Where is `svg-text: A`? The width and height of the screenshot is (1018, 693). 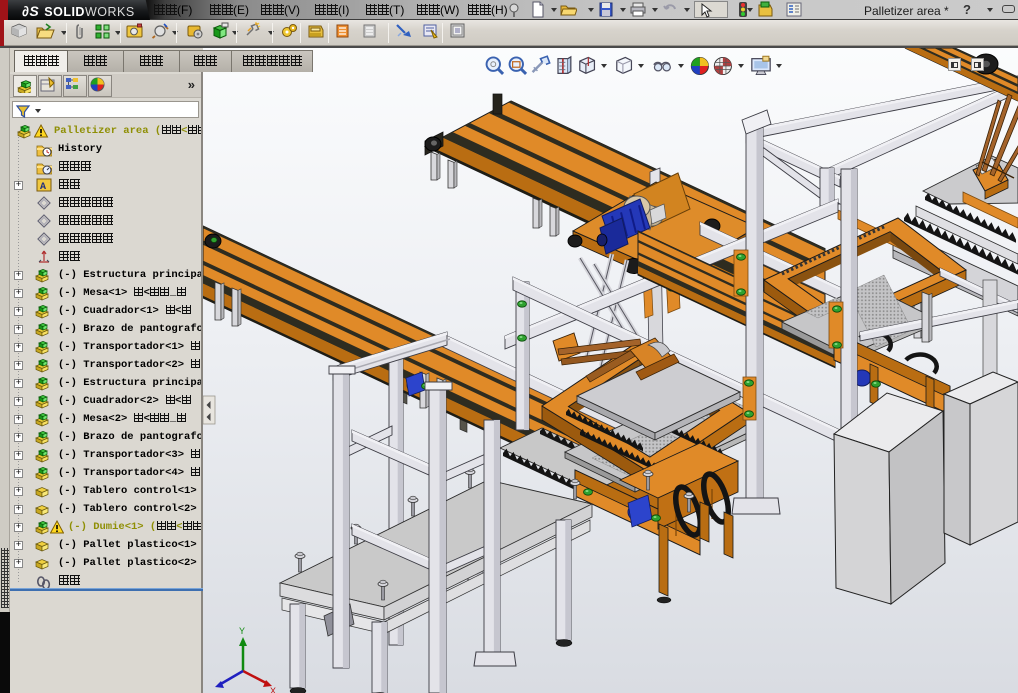 svg-text: A is located at coordinates (43, 187).